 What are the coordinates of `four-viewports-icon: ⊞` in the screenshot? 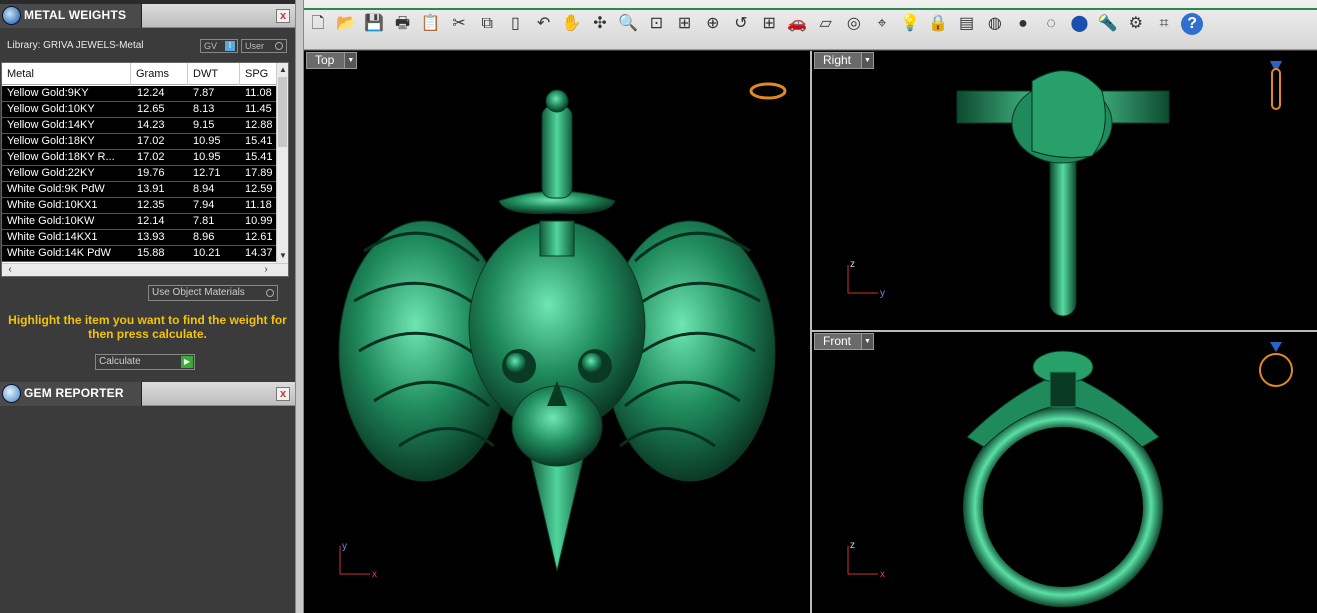 It's located at (769, 24).